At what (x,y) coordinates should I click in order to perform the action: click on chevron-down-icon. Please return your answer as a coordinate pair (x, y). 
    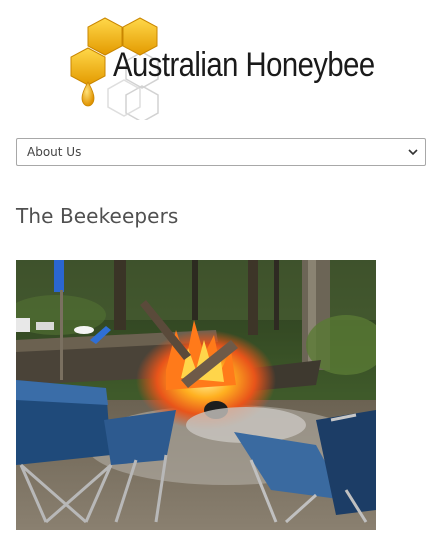
    Looking at the image, I should click on (413, 152).